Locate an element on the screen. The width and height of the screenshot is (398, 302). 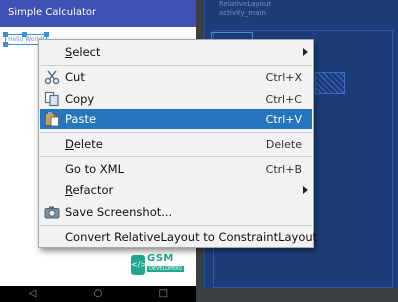
menu-item-label: Select is located at coordinates (83, 52).